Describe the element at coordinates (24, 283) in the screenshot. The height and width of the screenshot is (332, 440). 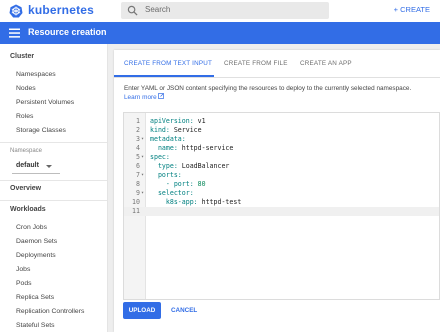
I see `sidebar-item-pods: Pods` at that location.